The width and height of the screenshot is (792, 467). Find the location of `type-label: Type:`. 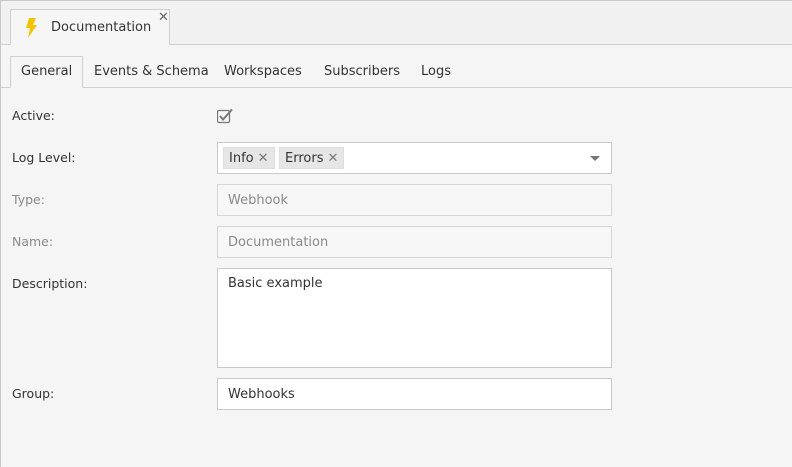

type-label: Type: is located at coordinates (28, 199).